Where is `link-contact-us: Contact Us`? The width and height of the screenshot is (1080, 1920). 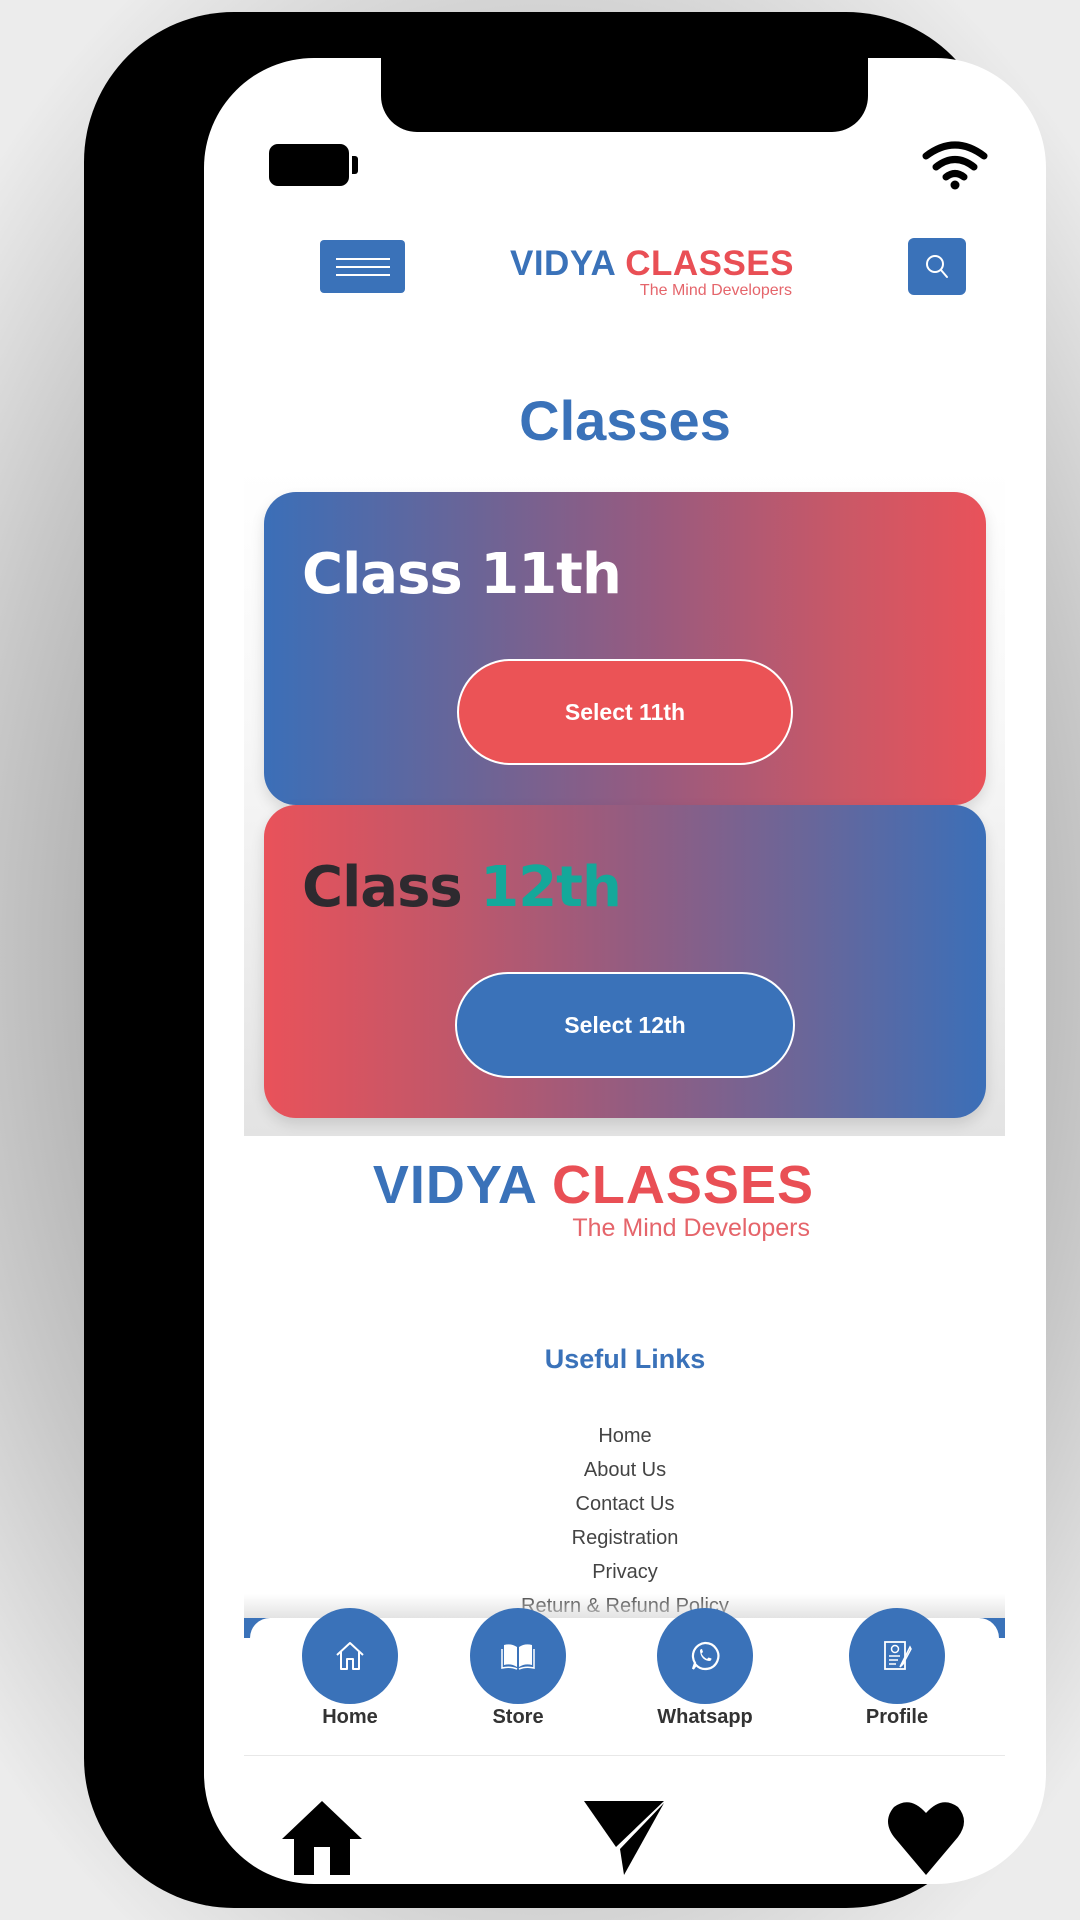
link-contact-us: Contact Us is located at coordinates (625, 1504).